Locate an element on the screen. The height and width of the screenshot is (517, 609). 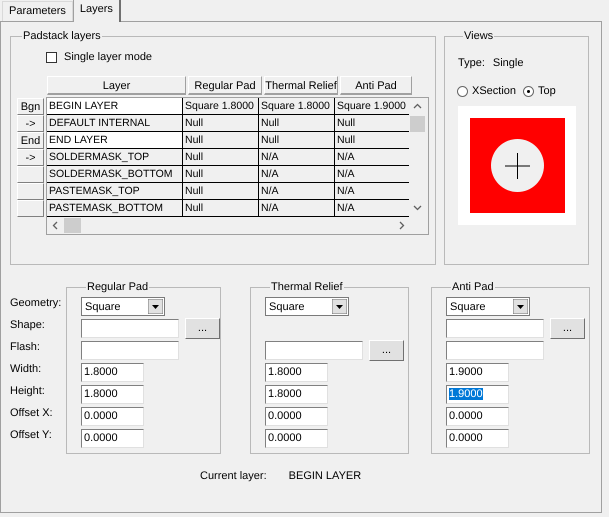
layer-button: Bgn is located at coordinates (30, 106).